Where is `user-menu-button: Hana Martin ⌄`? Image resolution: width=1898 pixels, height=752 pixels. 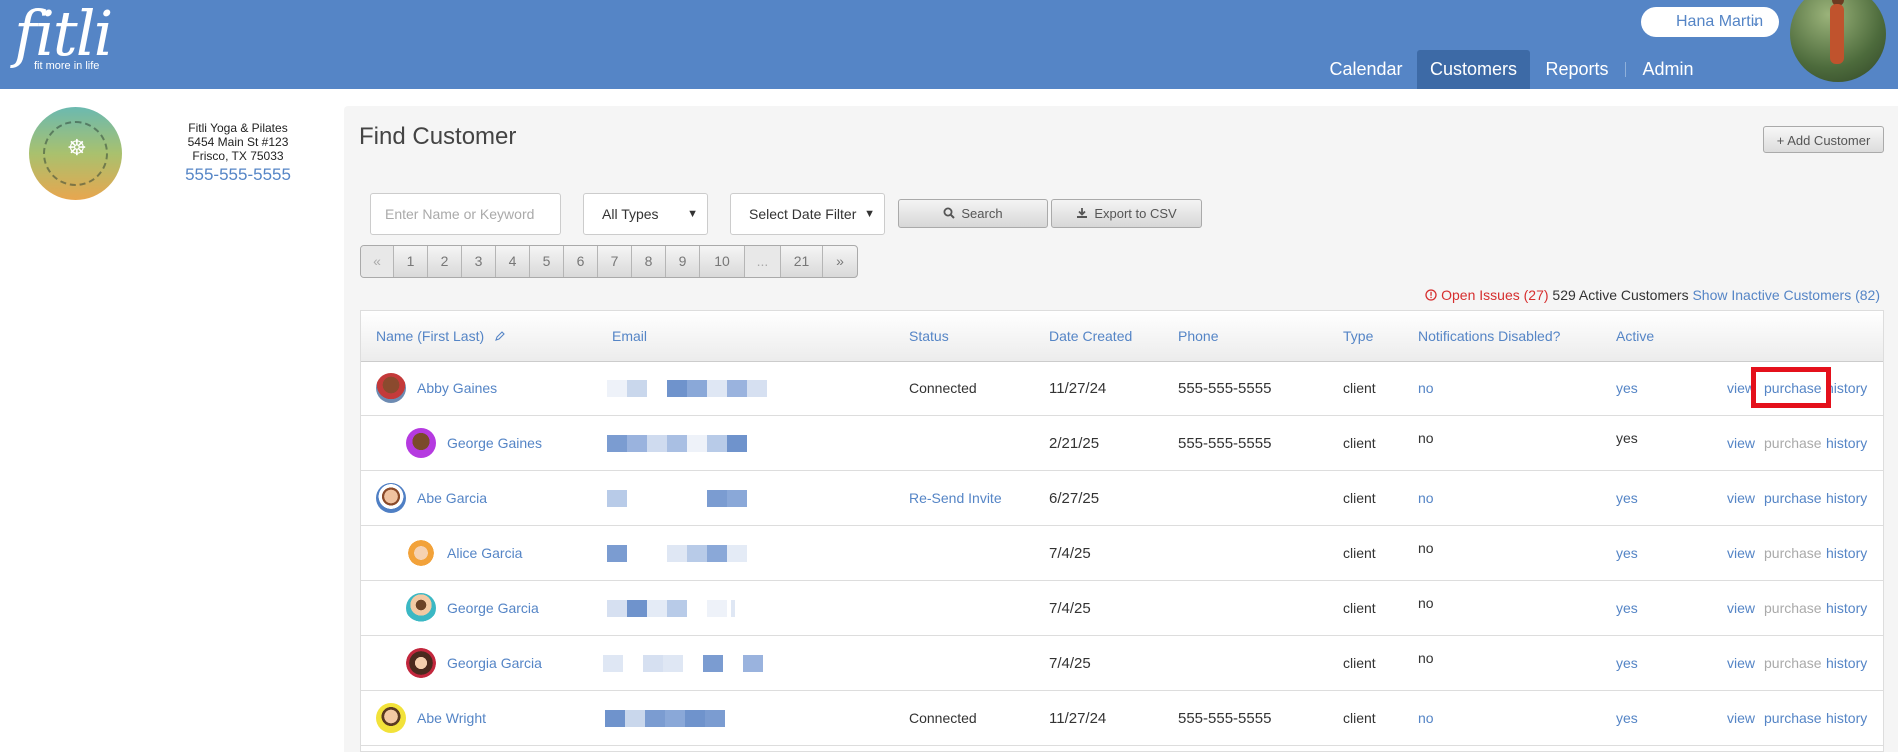
user-menu-button: Hana Martin ⌄ is located at coordinates (1710, 22).